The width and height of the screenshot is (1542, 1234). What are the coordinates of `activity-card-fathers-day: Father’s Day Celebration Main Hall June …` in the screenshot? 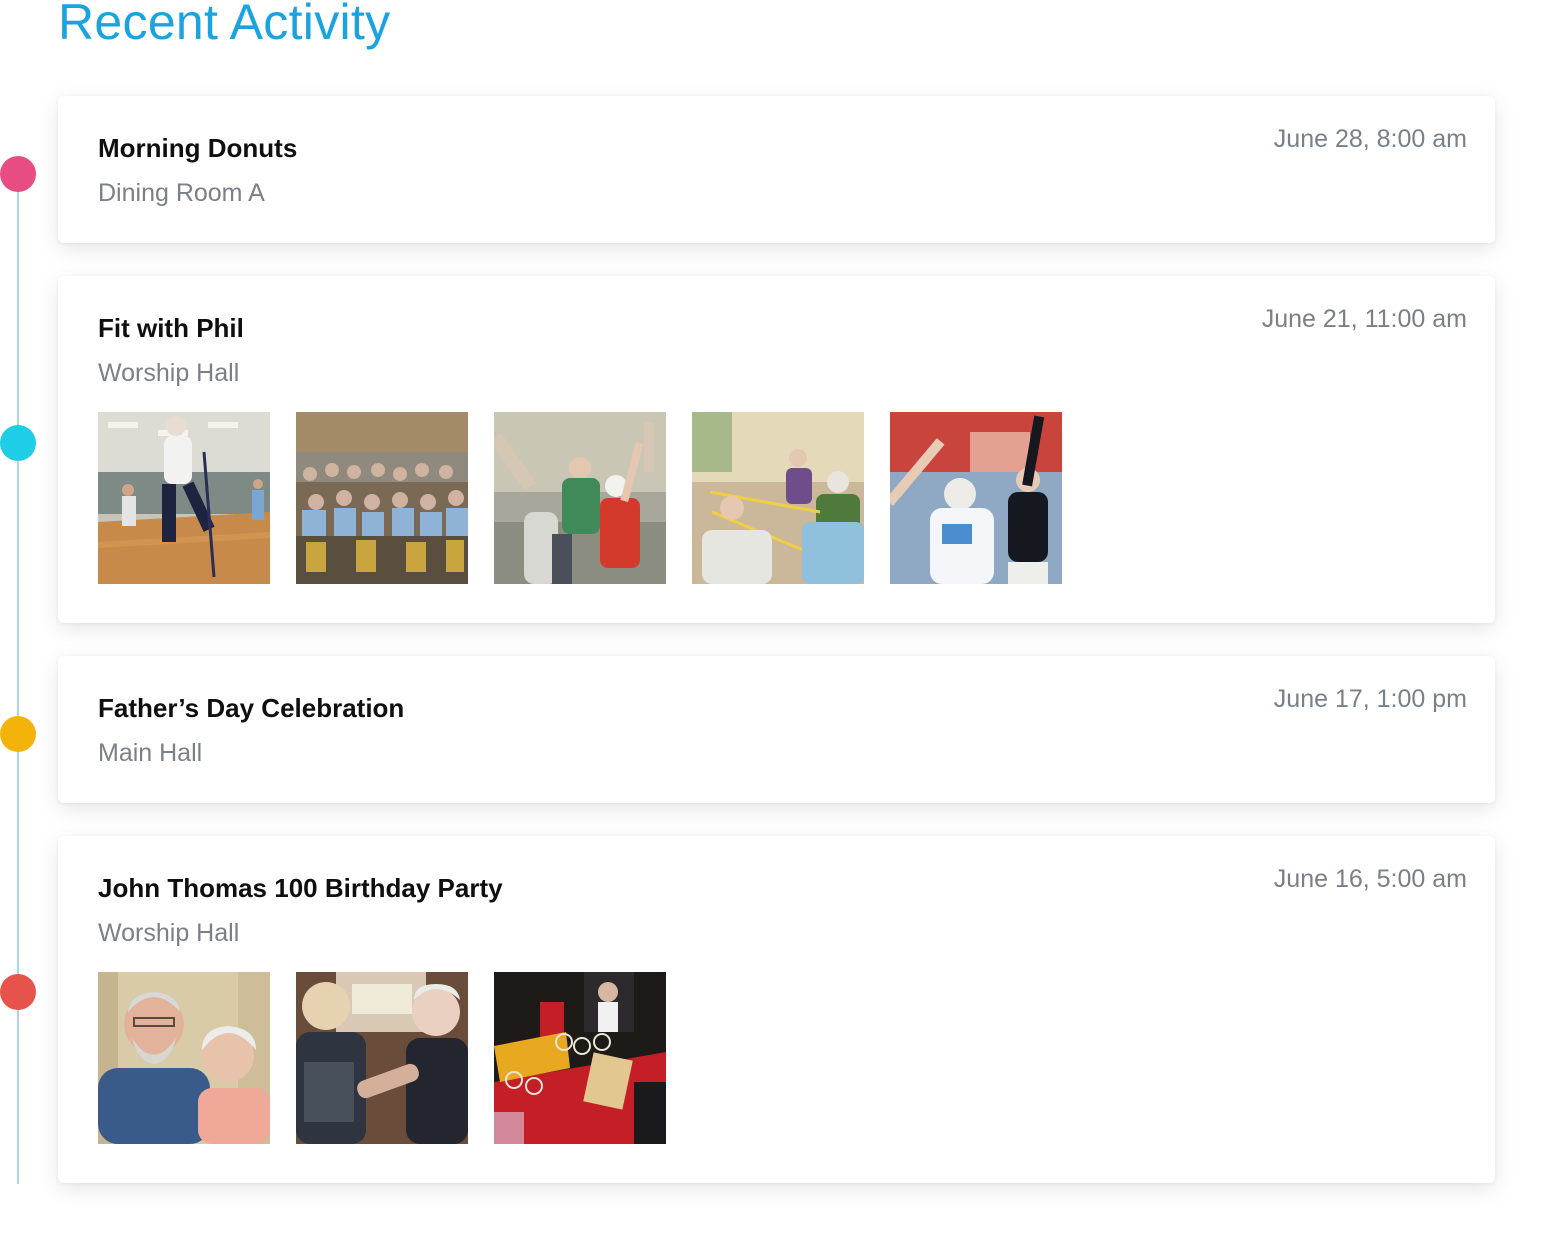 It's located at (776, 729).